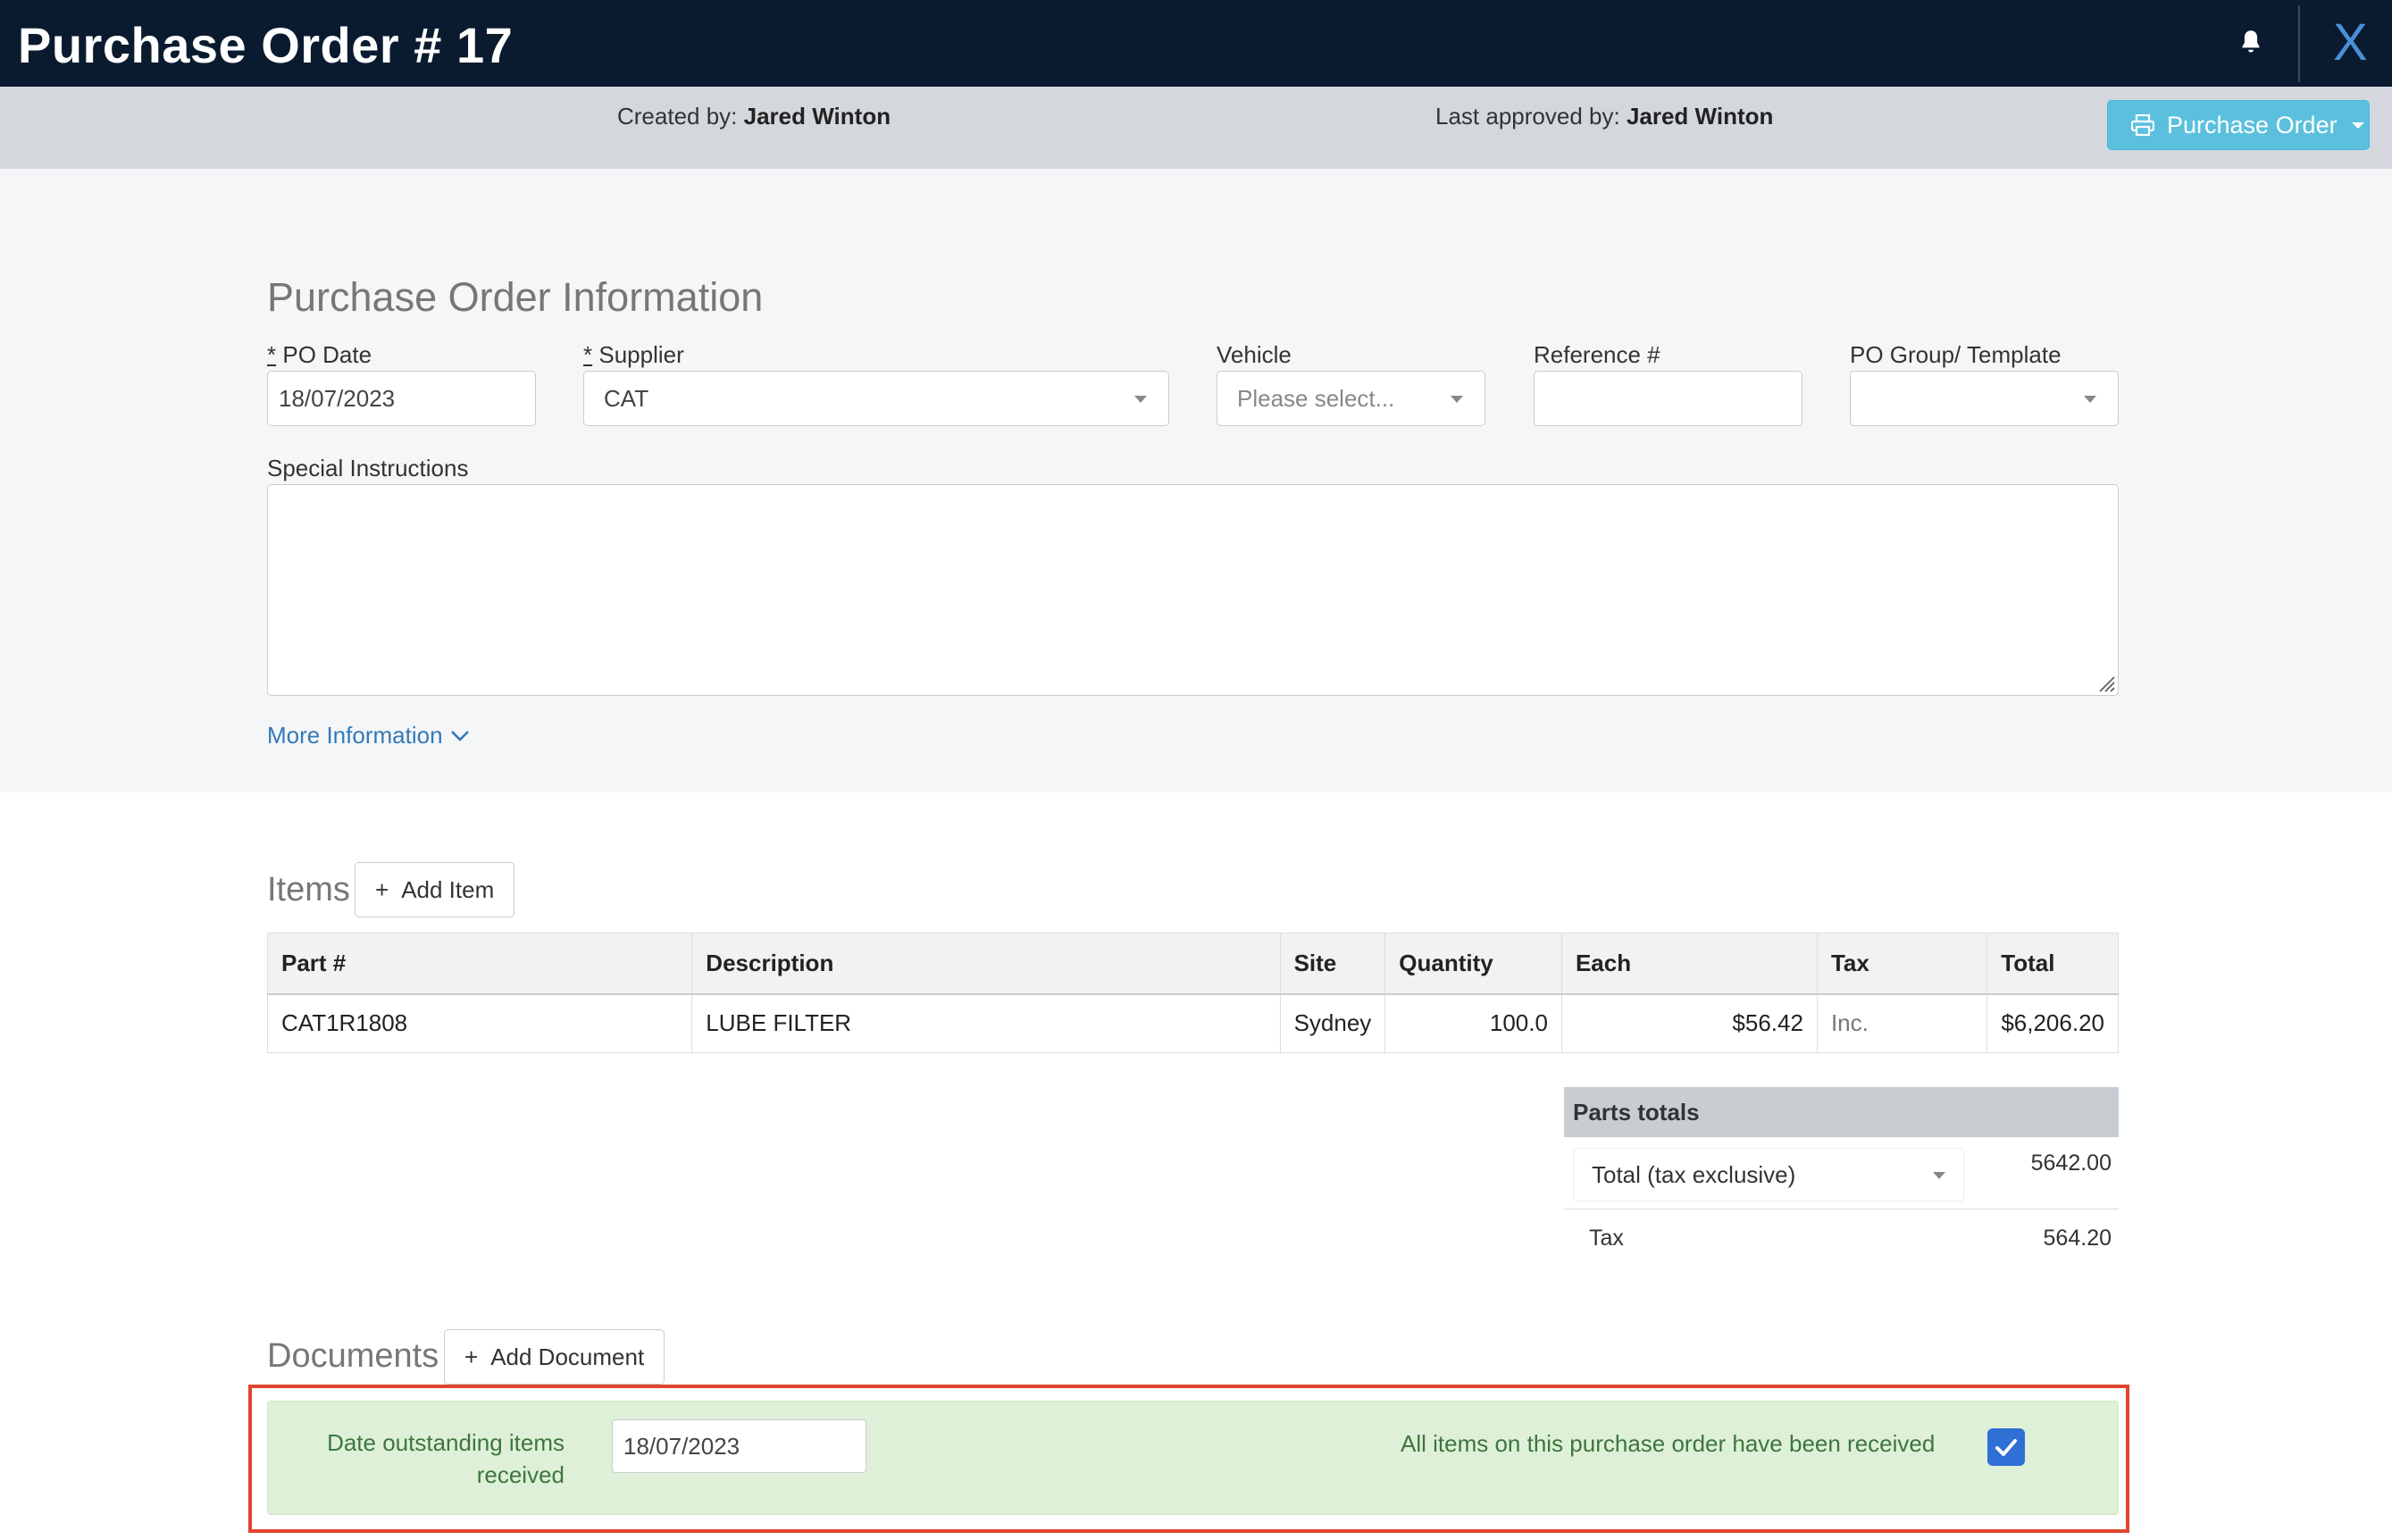  What do you see at coordinates (567, 1356) in the screenshot?
I see `add-document-label: Add Document` at bounding box center [567, 1356].